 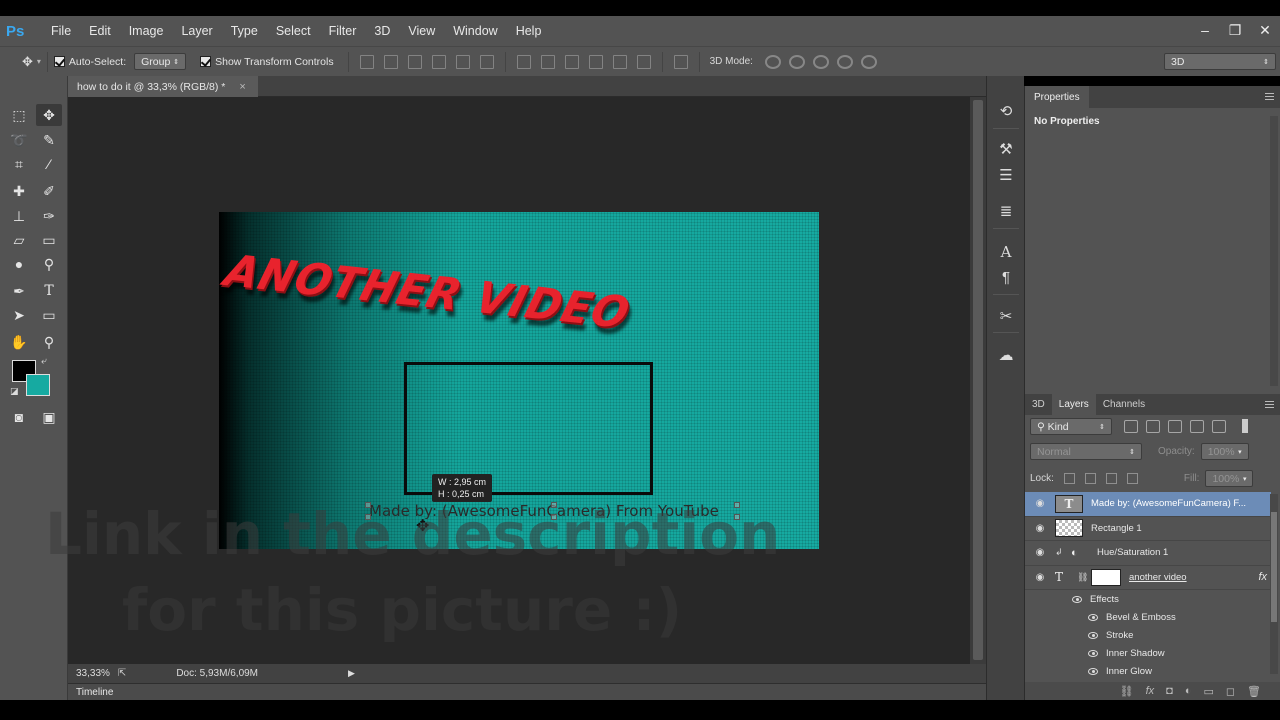 I want to click on layers-scrollbar, so click(x=1274, y=584).